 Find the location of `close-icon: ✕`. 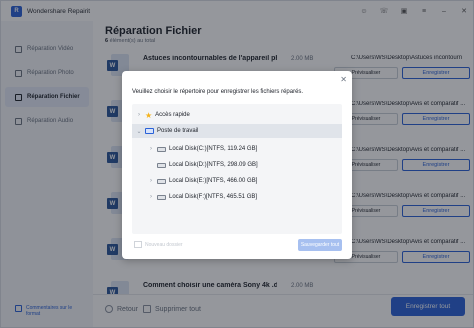

close-icon: ✕ is located at coordinates (343, 79).